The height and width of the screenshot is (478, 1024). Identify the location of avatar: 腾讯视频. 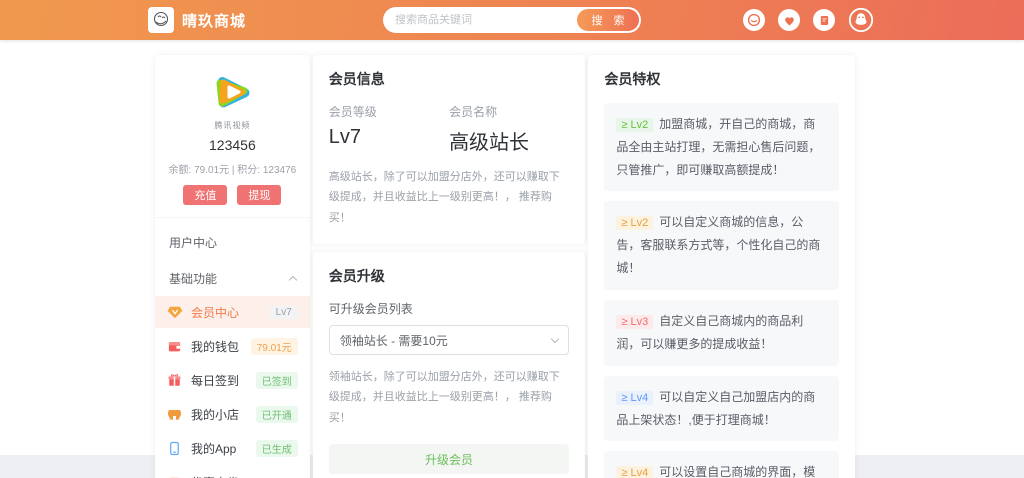
(232, 100).